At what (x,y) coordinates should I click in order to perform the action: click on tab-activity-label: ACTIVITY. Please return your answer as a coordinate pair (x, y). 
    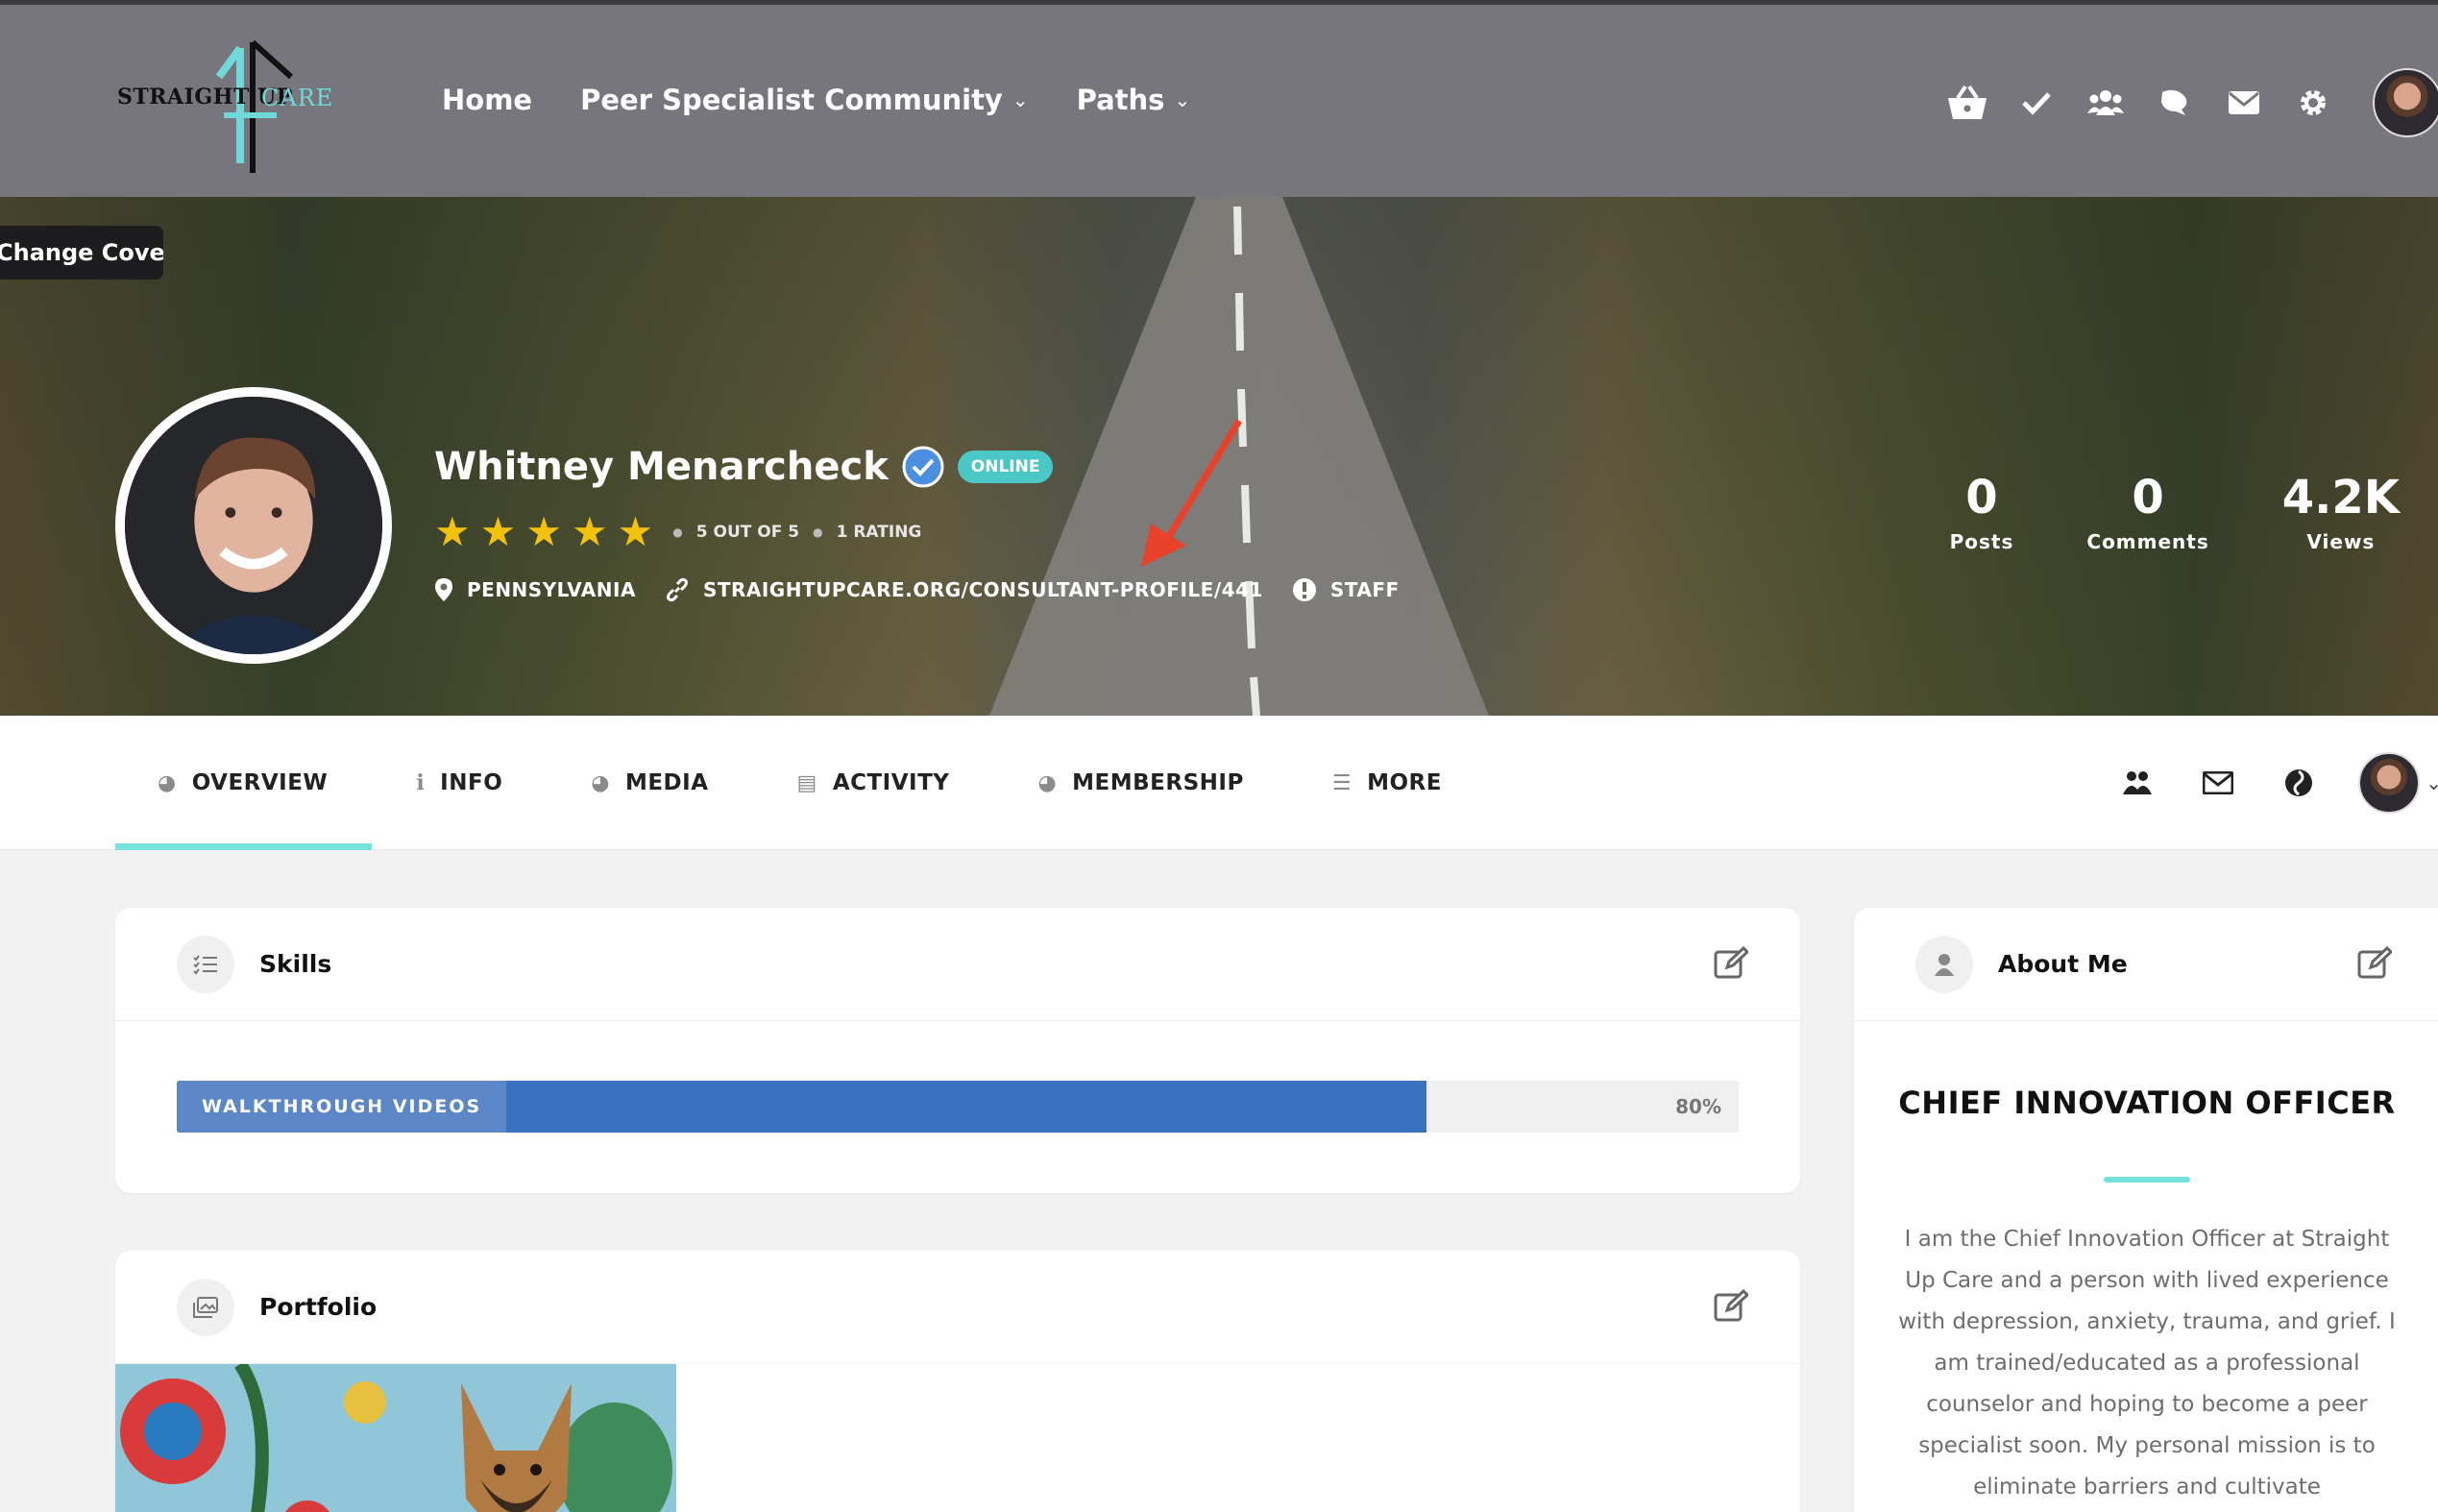
    Looking at the image, I should click on (891, 782).